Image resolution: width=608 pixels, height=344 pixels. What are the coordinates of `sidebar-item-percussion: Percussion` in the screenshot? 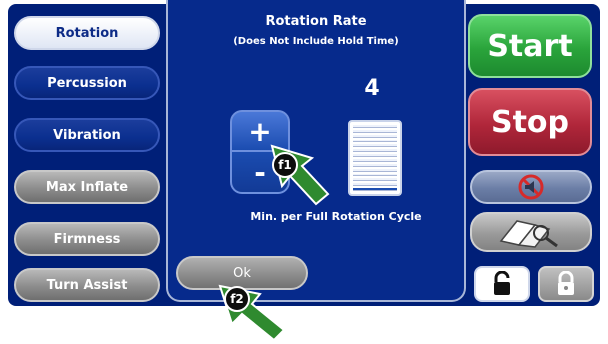 It's located at (87, 83).